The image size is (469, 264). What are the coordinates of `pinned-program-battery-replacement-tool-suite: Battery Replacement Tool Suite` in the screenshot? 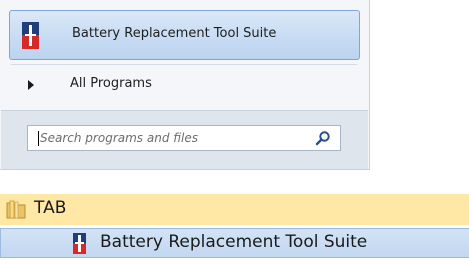 It's located at (184, 35).